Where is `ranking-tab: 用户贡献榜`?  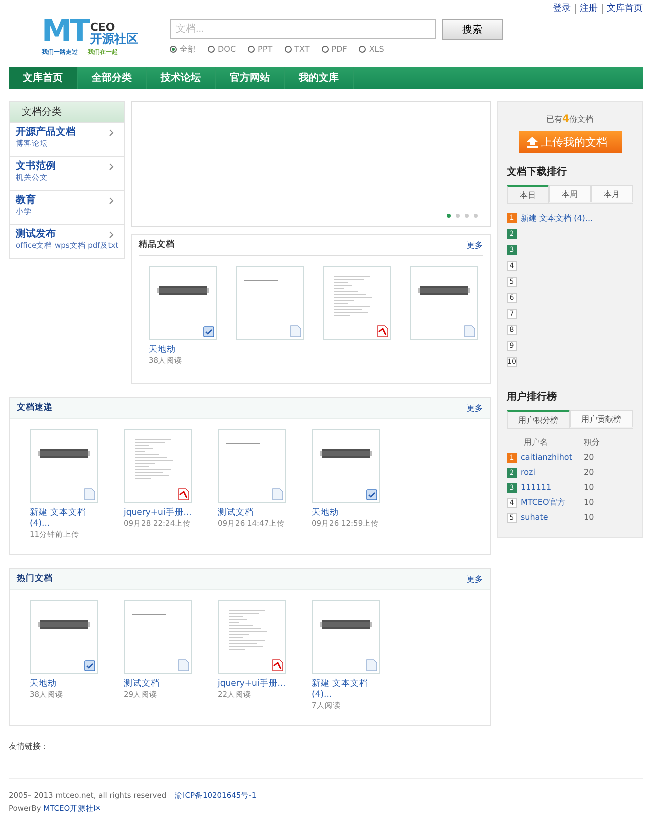 ranking-tab: 用户贡献榜 is located at coordinates (601, 418).